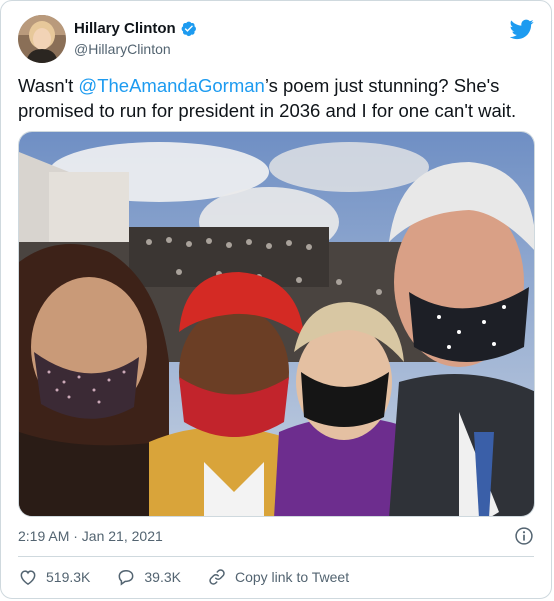  What do you see at coordinates (126, 577) in the screenshot?
I see `reply-icon` at bounding box center [126, 577].